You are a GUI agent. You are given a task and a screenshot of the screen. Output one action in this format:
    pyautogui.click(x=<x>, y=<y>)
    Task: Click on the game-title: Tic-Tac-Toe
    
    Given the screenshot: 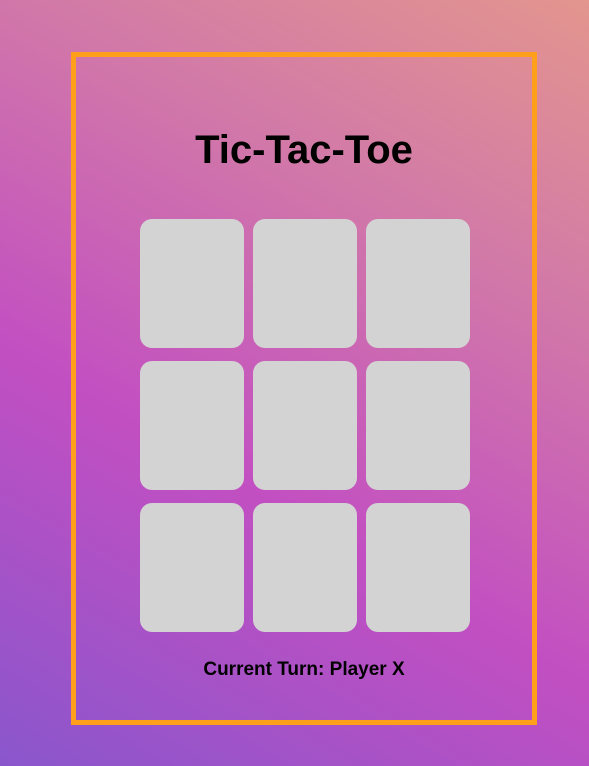 What is the action you would take?
    pyautogui.click(x=304, y=150)
    